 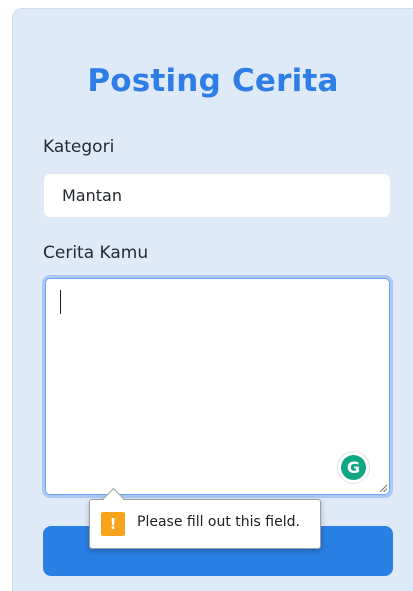 I want to click on warning-icon: !, so click(x=113, y=524).